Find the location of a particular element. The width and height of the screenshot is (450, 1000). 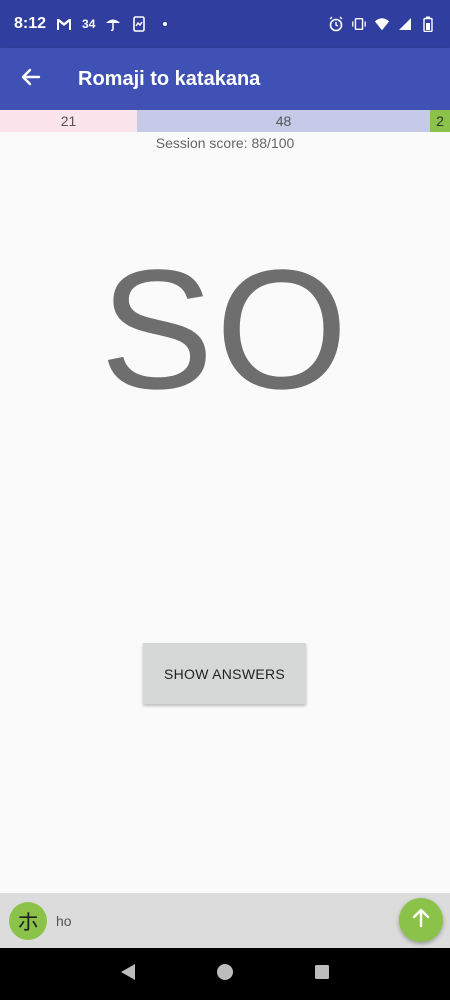

battery-icon is located at coordinates (428, 24).